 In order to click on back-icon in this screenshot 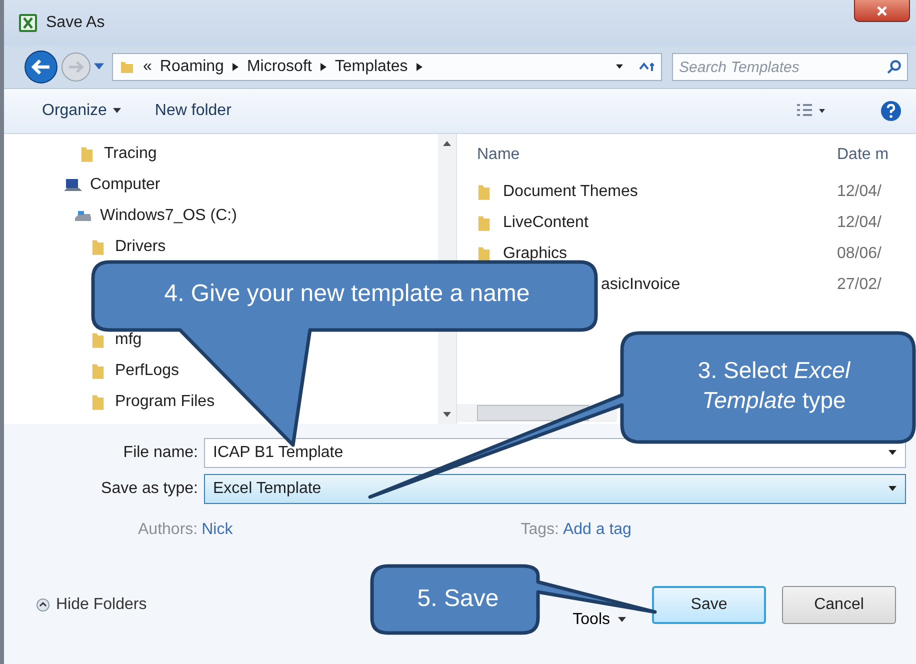, I will do `click(41, 67)`.